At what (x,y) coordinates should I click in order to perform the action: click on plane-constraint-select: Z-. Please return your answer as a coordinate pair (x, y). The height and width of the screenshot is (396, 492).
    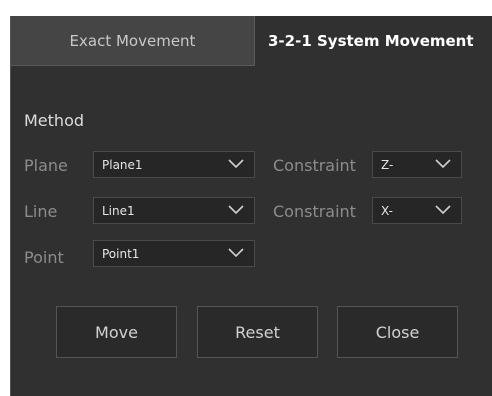
    Looking at the image, I should click on (417, 164).